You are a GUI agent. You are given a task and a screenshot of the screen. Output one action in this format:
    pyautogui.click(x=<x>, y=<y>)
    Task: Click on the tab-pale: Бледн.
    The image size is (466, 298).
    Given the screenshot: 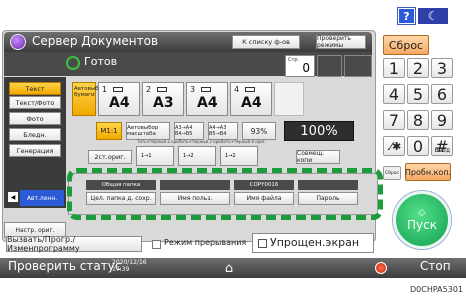 What is the action you would take?
    pyautogui.click(x=35, y=134)
    